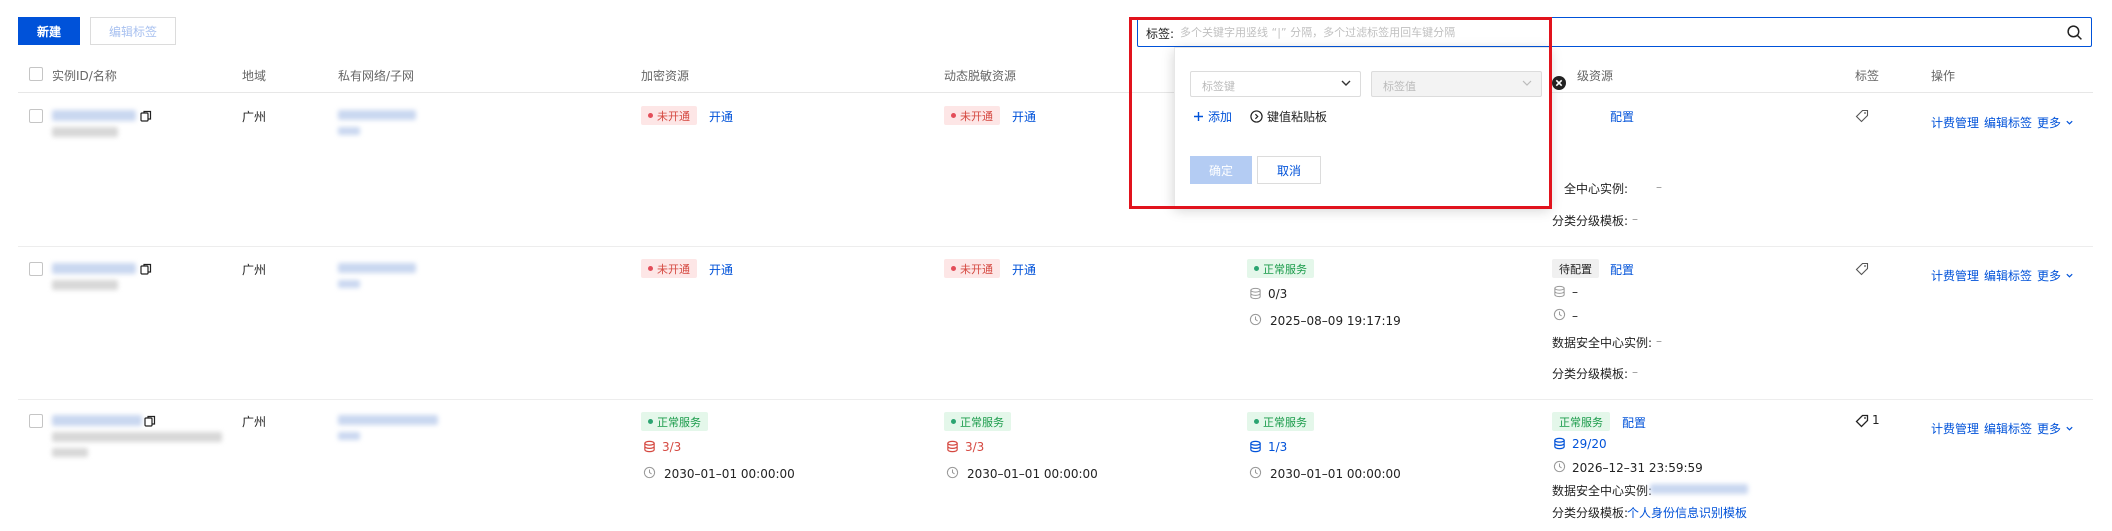  I want to click on resource-count: 0/3, so click(1278, 294).